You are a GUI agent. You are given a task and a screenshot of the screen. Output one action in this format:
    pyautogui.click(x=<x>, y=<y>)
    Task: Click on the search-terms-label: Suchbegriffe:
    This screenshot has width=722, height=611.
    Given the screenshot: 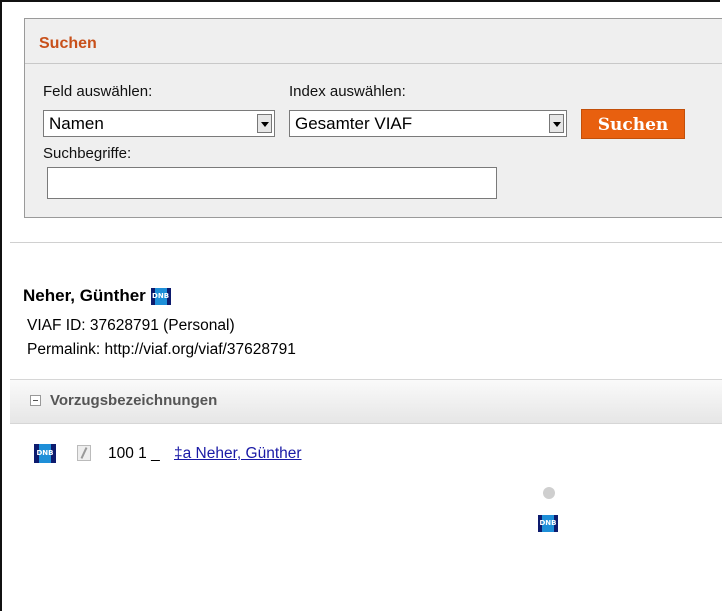 What is the action you would take?
    pyautogui.click(x=87, y=153)
    